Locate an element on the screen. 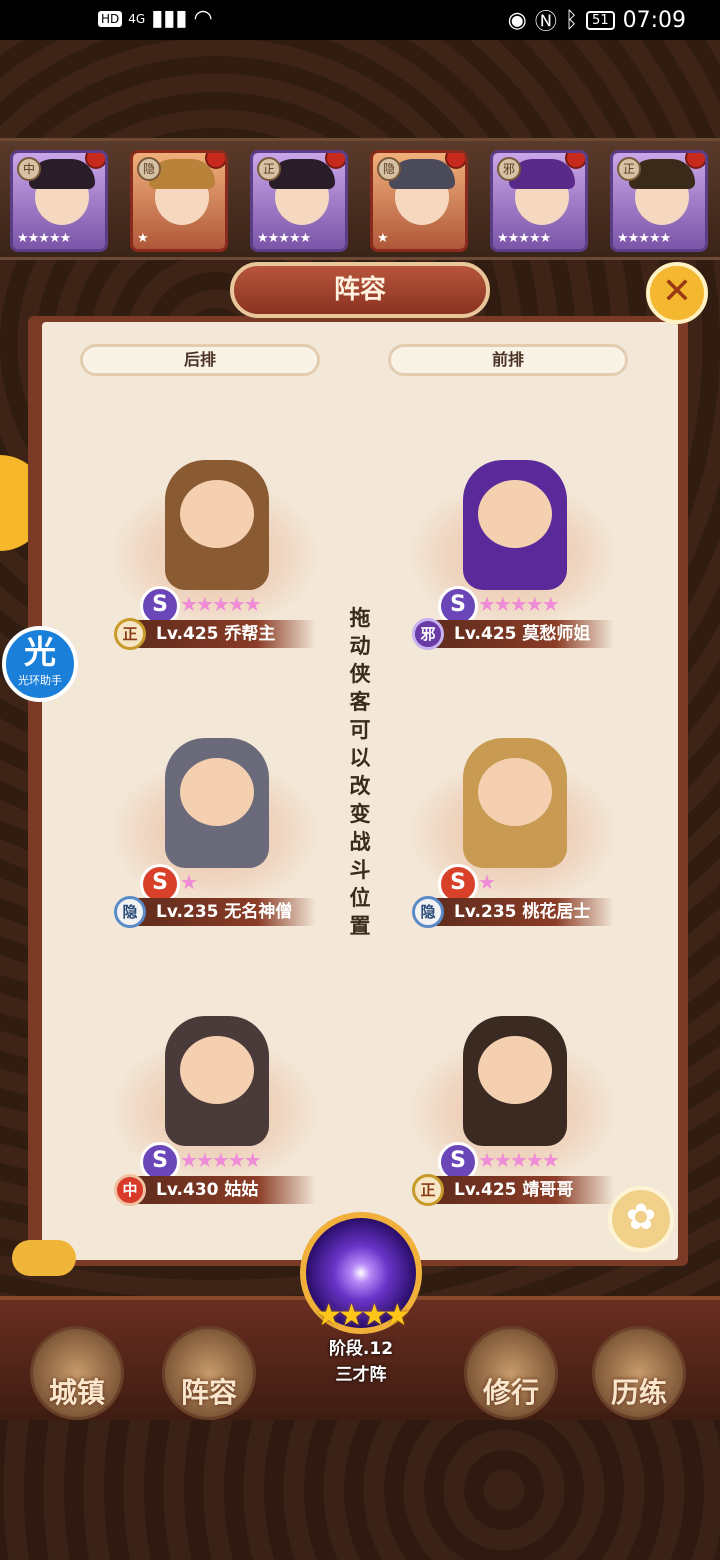 Image resolution: width=720 pixels, height=1560 pixels. hero-slot-back-1: S ★★★★★ Lv.425 乔帮主 正 is located at coordinates (215, 550).